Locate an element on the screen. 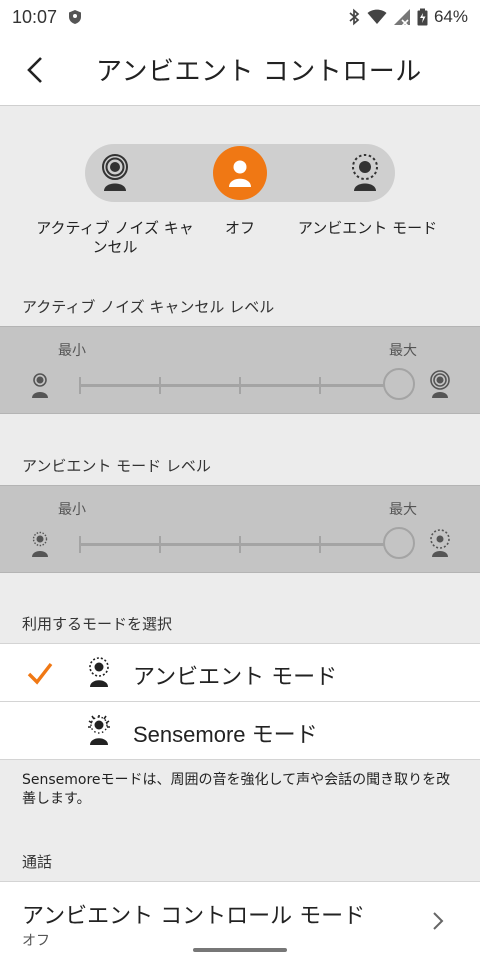 The image size is (480, 960). divider is located at coordinates (240, 759).